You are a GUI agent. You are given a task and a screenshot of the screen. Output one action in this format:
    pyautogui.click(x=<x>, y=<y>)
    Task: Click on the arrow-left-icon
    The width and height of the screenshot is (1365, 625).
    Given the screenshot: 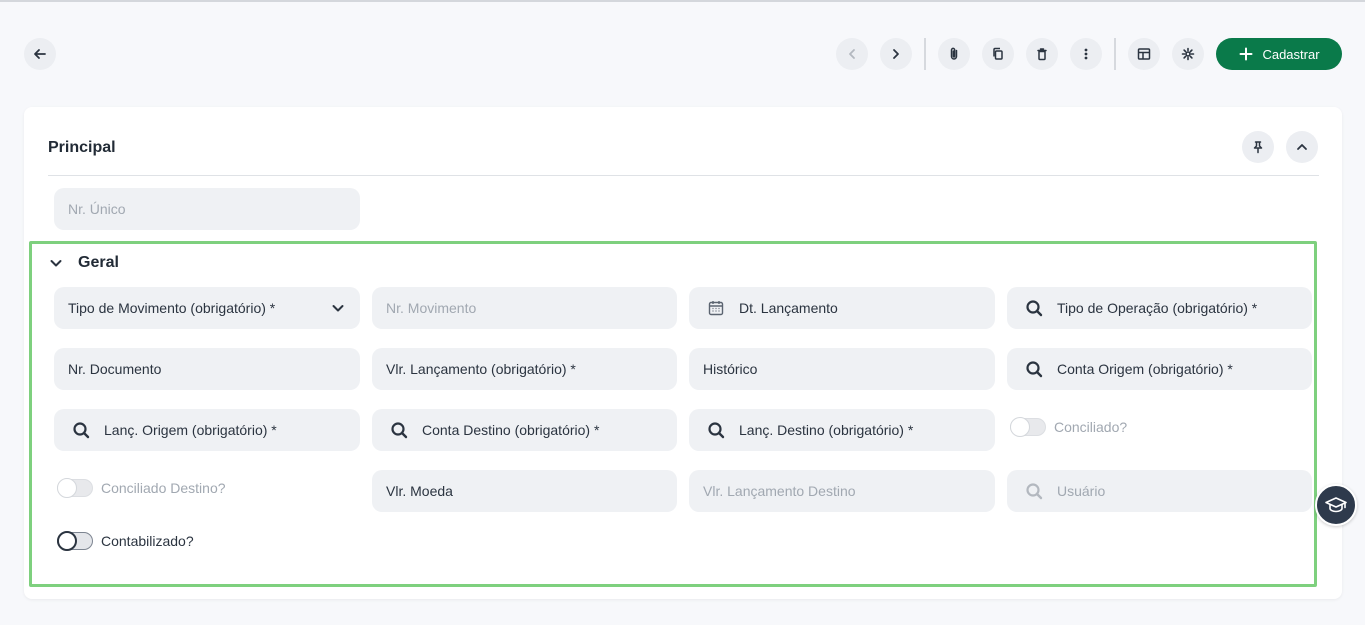 What is the action you would take?
    pyautogui.click(x=40, y=54)
    